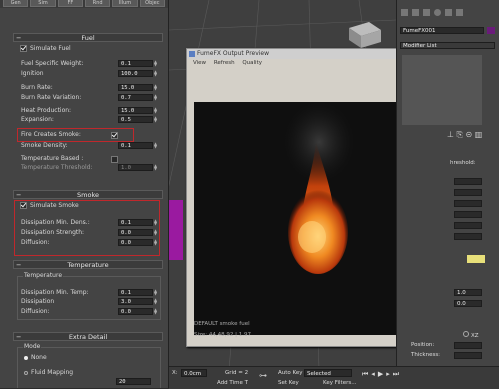 This screenshot has width=499, height=389. Describe the element at coordinates (468, 303) in the screenshot. I see `param-value-2: 0.0` at that location.